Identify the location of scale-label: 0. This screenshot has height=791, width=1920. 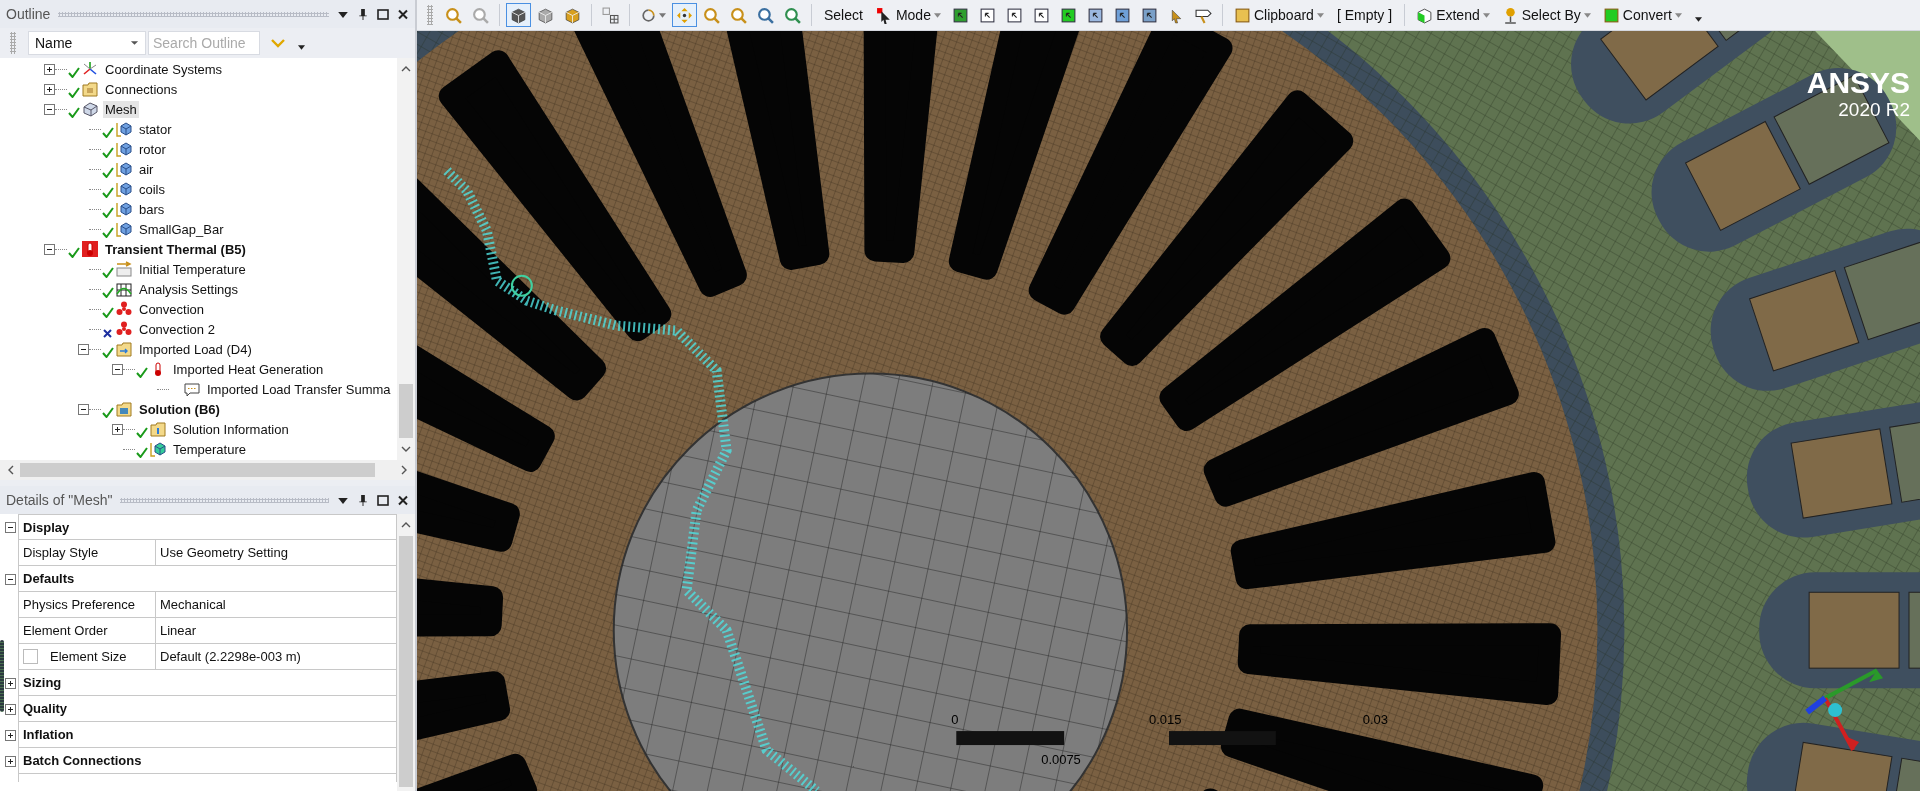
(955, 720).